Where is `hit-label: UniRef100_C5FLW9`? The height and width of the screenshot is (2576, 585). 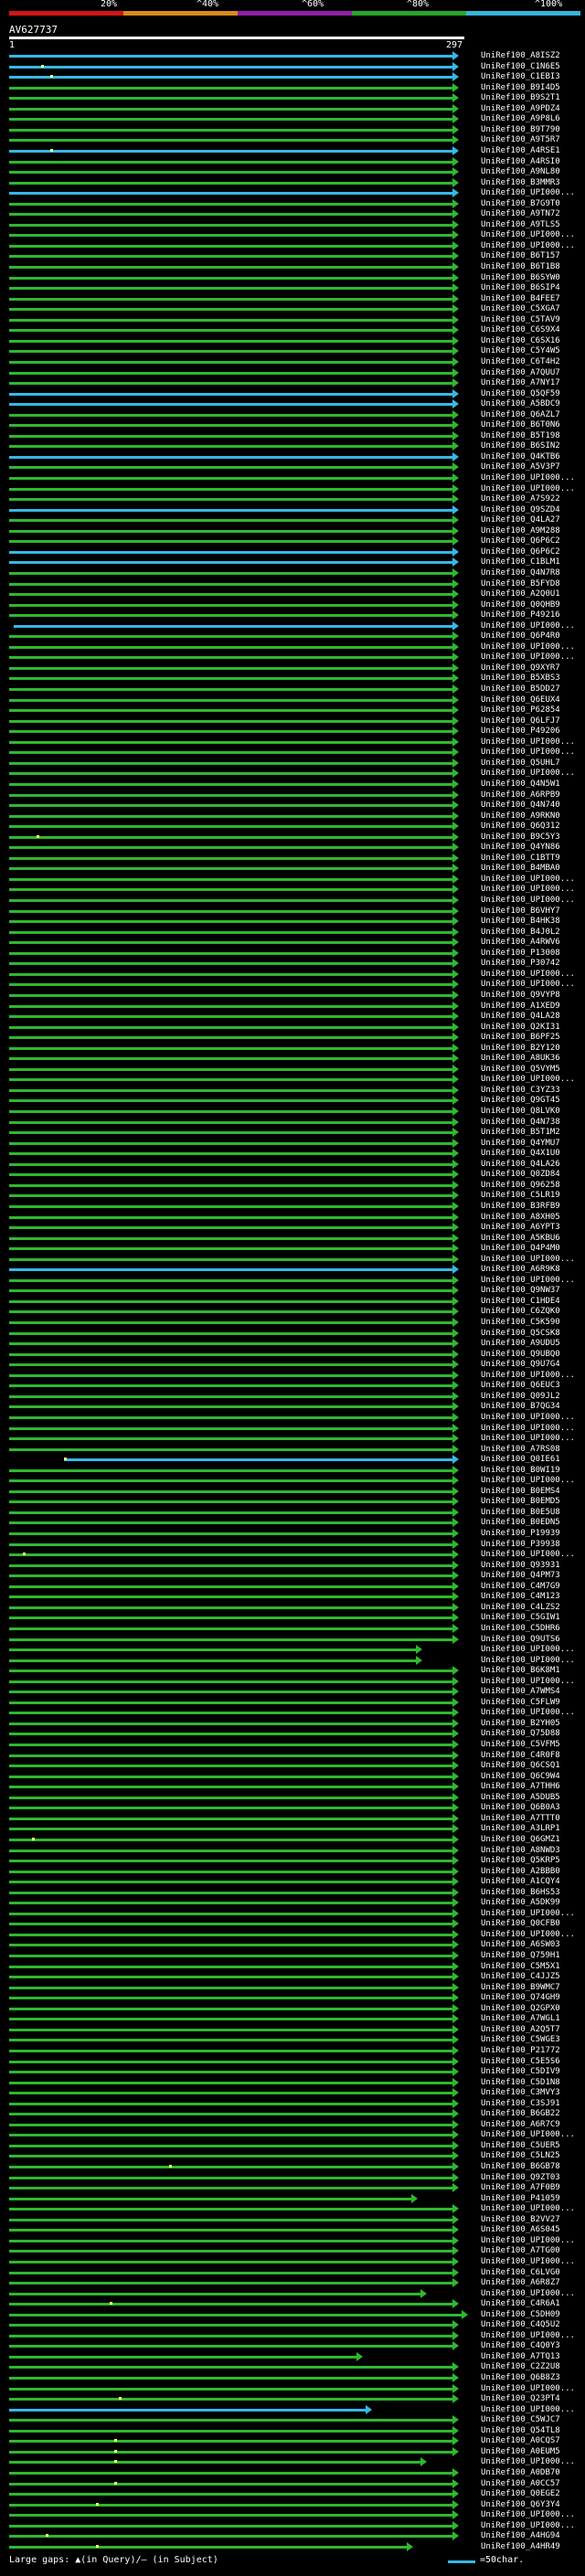 hit-label: UniRef100_C5FLW9 is located at coordinates (520, 1703).